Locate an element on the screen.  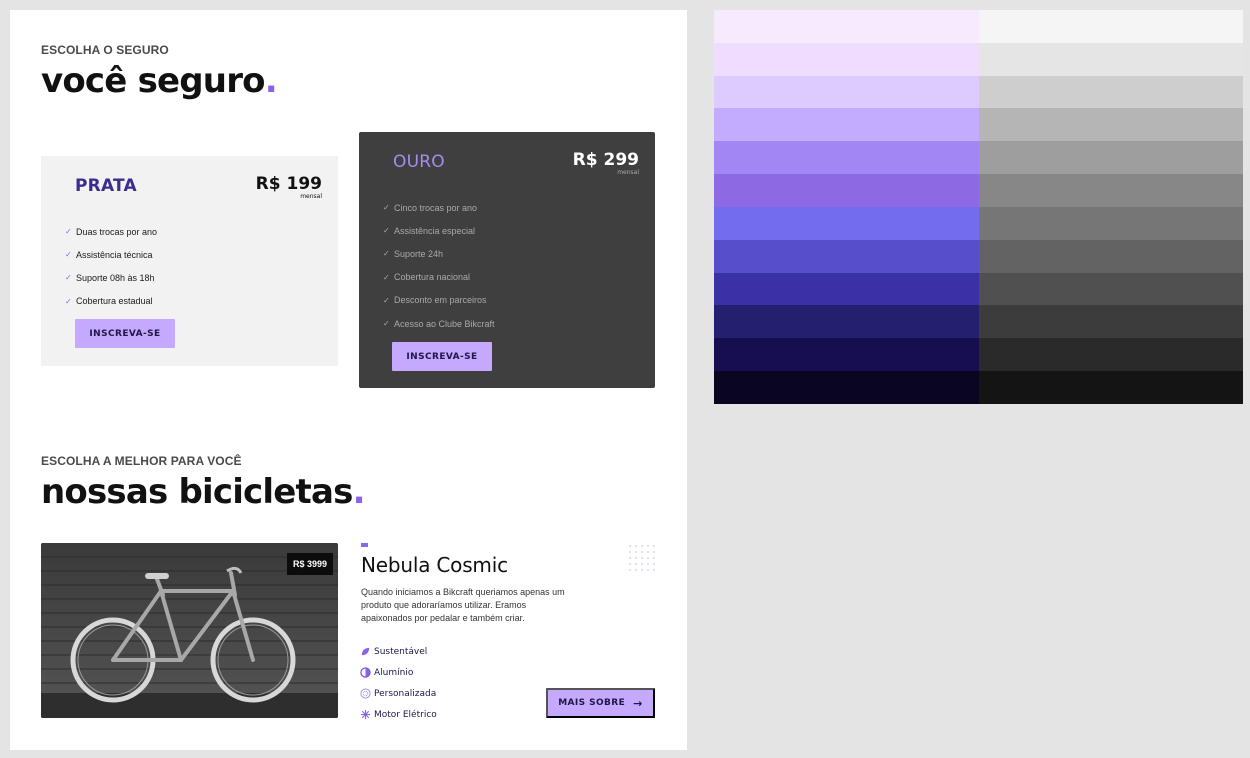
feature-label: Sustentável is located at coordinates (401, 651).